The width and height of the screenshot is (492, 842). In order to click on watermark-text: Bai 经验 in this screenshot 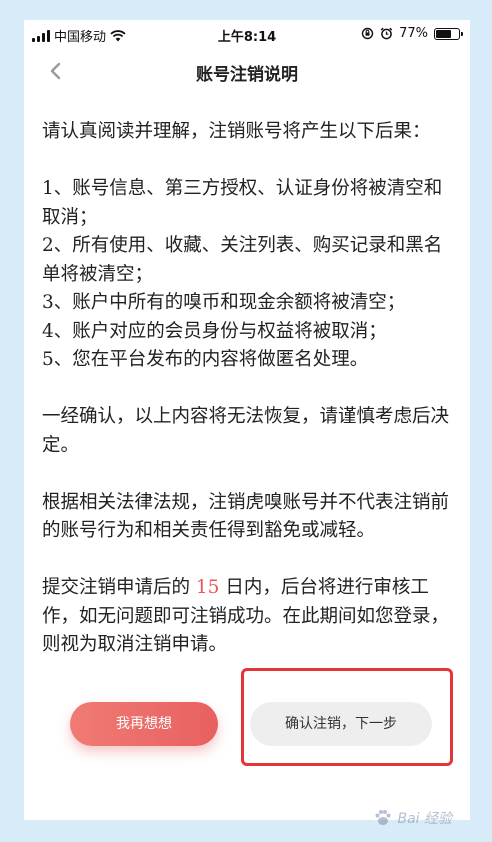, I will do `click(424, 819)`.